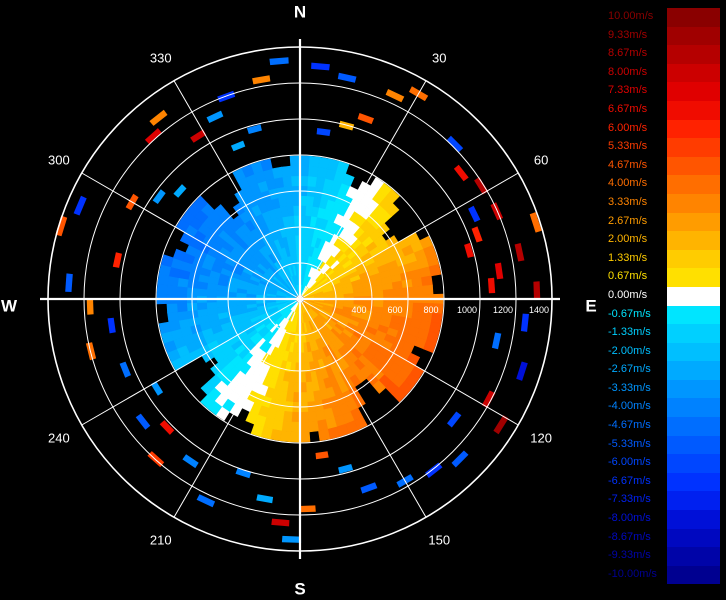 This screenshot has height=600, width=726. What do you see at coordinates (664, 203) in the screenshot?
I see `legend-entry: 3.33m/s` at bounding box center [664, 203].